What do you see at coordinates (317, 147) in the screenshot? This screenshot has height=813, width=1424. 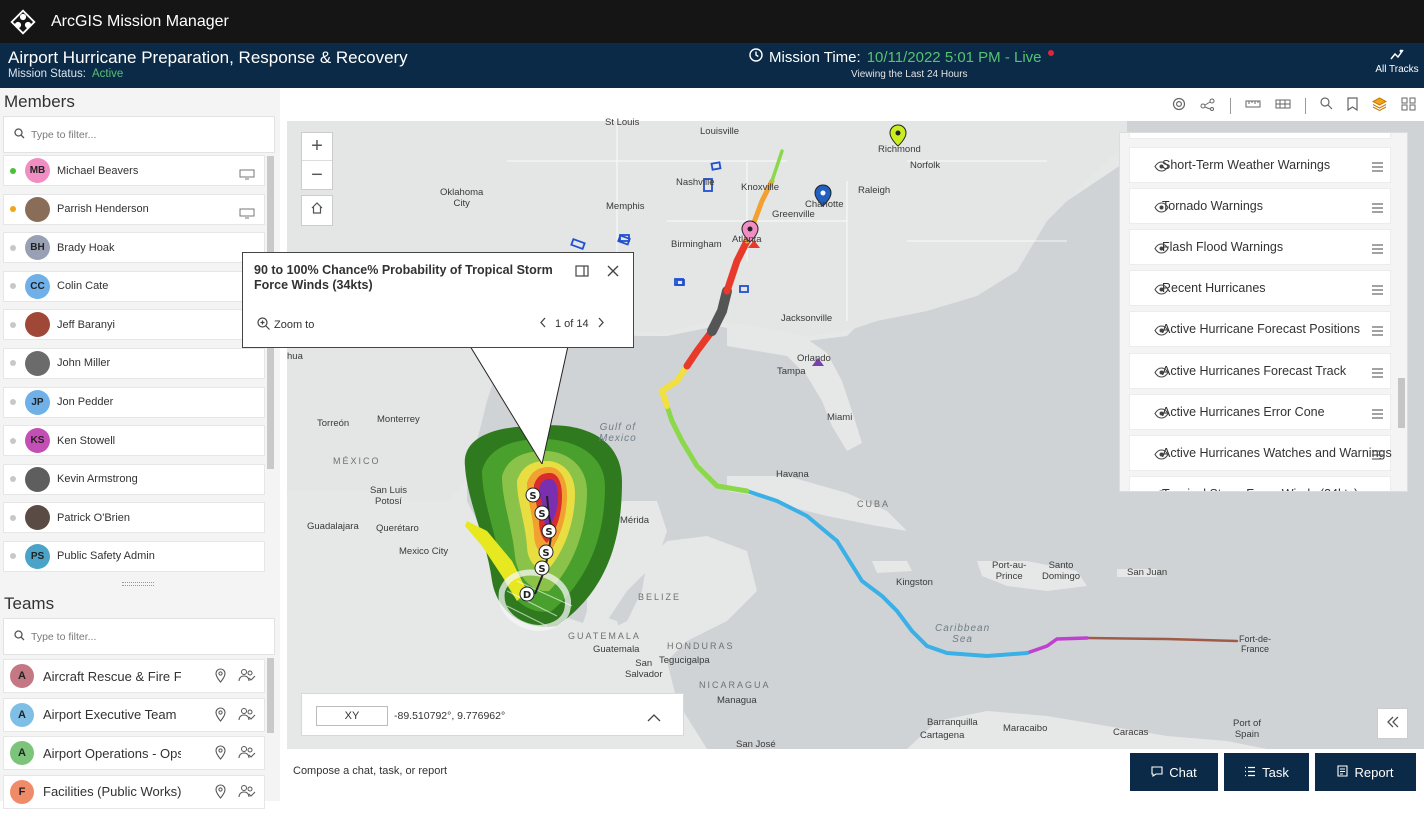 I see `zoom-in-button: +` at bounding box center [317, 147].